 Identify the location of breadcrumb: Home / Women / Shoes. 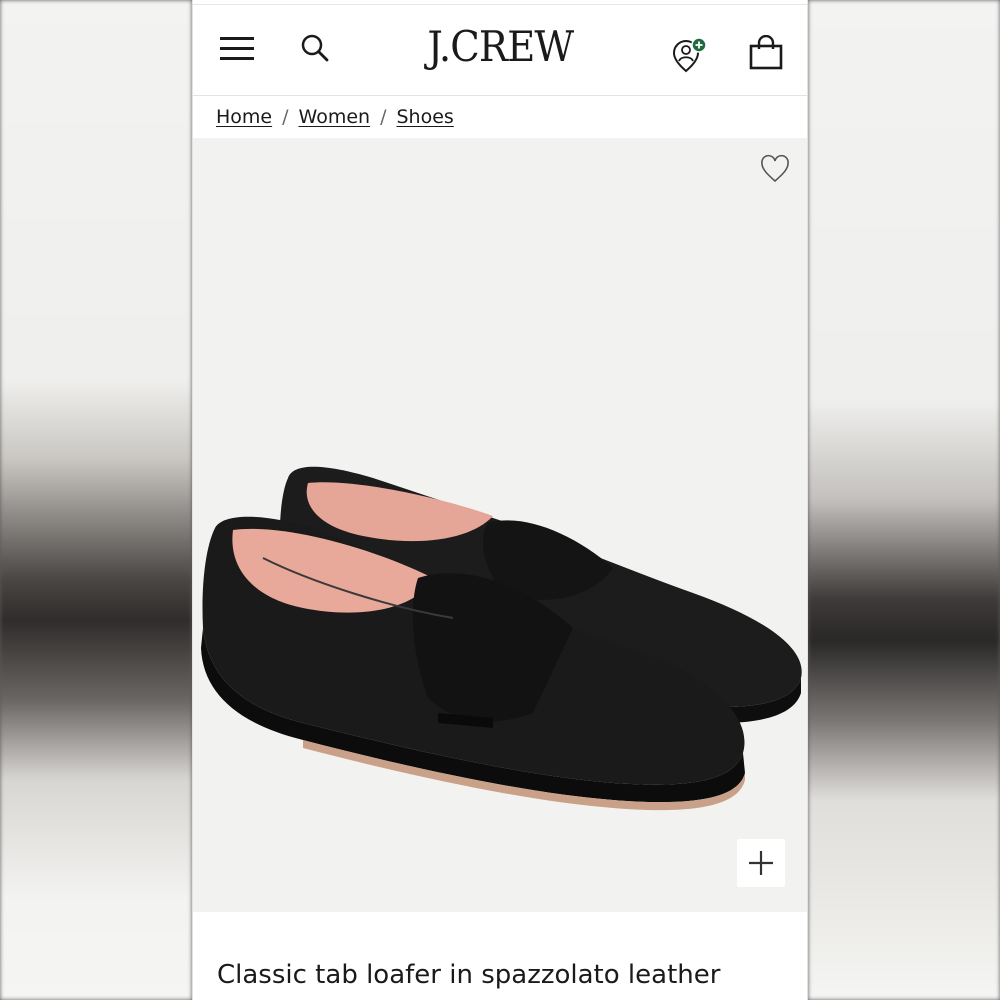
(500, 117).